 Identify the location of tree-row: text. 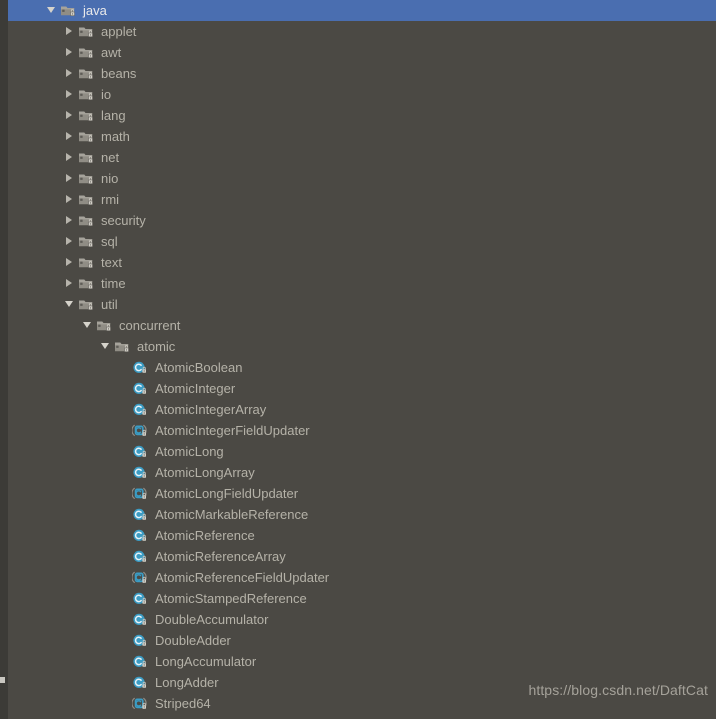
(362, 262).